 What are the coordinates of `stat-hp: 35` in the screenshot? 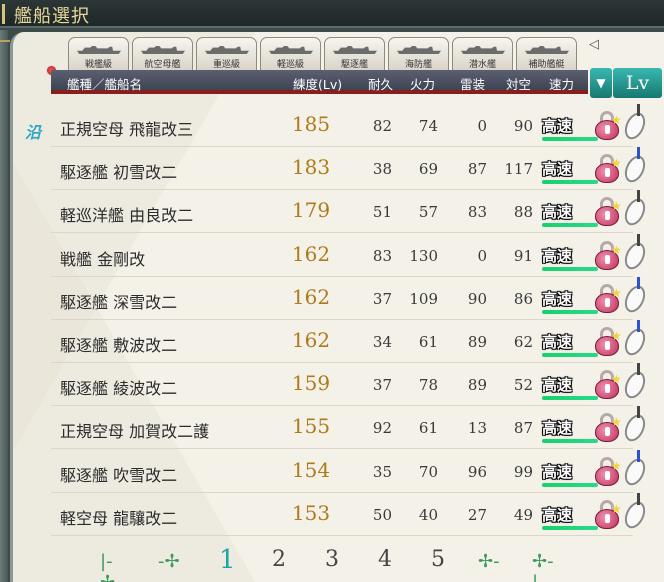 It's located at (382, 471).